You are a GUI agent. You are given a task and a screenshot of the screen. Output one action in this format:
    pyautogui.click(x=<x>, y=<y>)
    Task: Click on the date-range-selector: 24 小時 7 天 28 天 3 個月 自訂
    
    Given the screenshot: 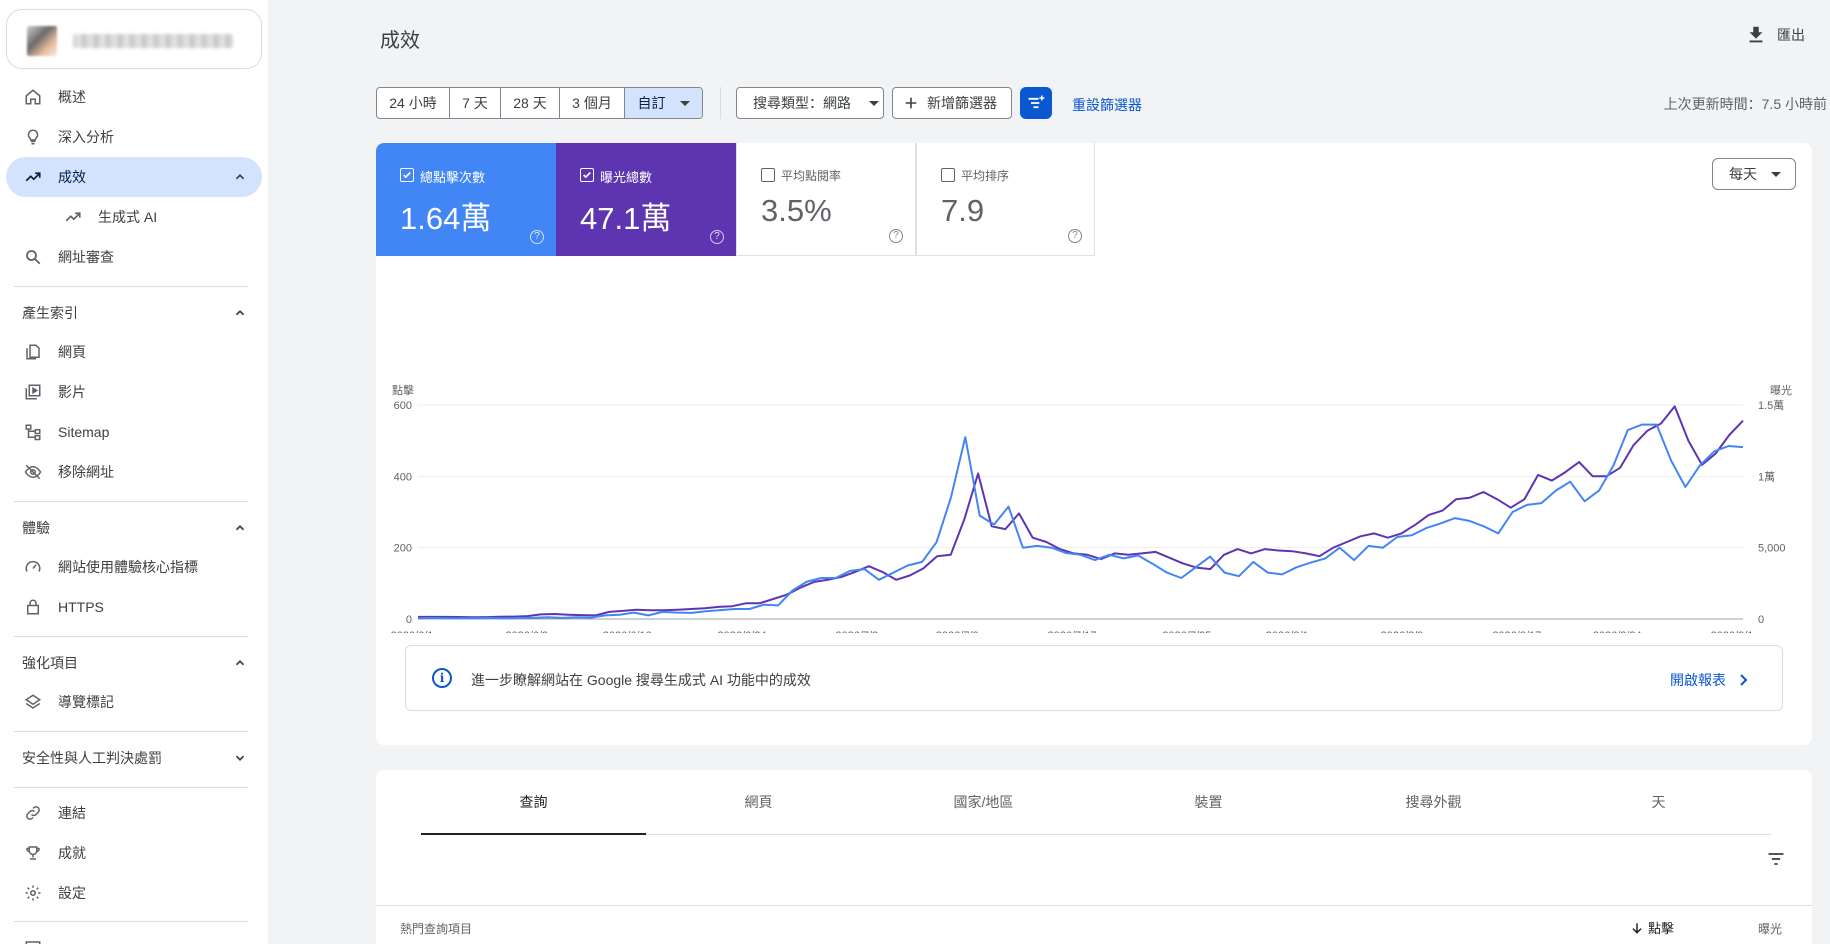 What is the action you would take?
    pyautogui.click(x=539, y=103)
    